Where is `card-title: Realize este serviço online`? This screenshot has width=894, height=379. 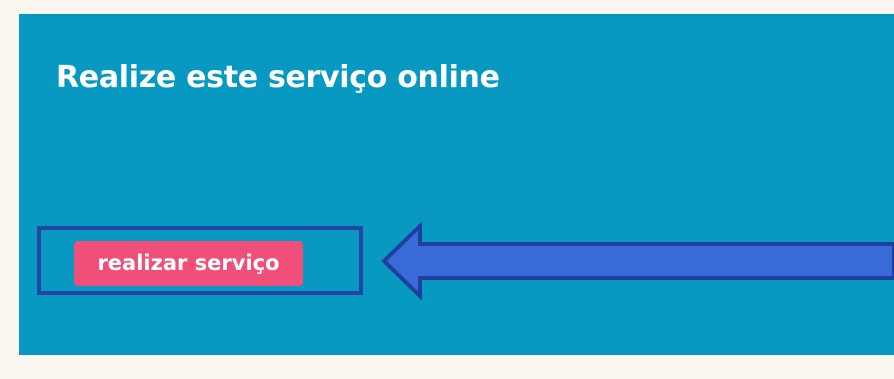 card-title: Realize este serviço online is located at coordinates (278, 77).